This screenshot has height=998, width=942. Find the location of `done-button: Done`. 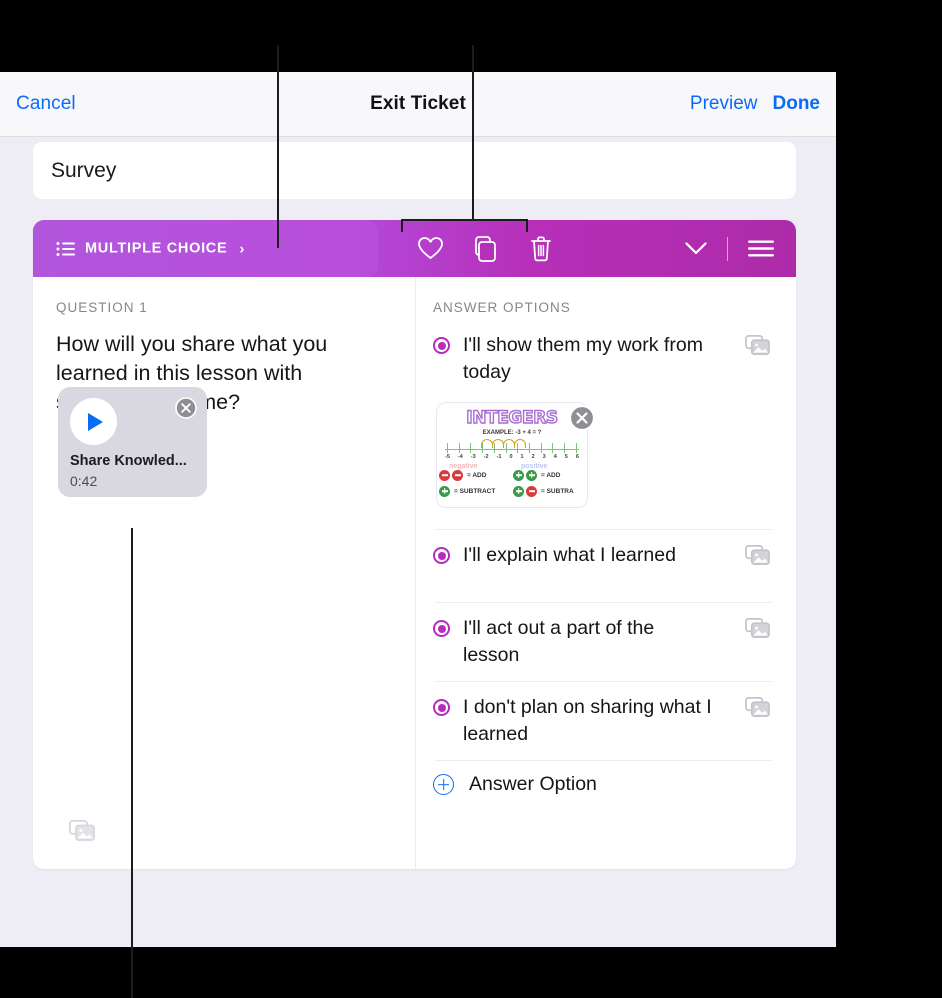

done-button: Done is located at coordinates (797, 104).